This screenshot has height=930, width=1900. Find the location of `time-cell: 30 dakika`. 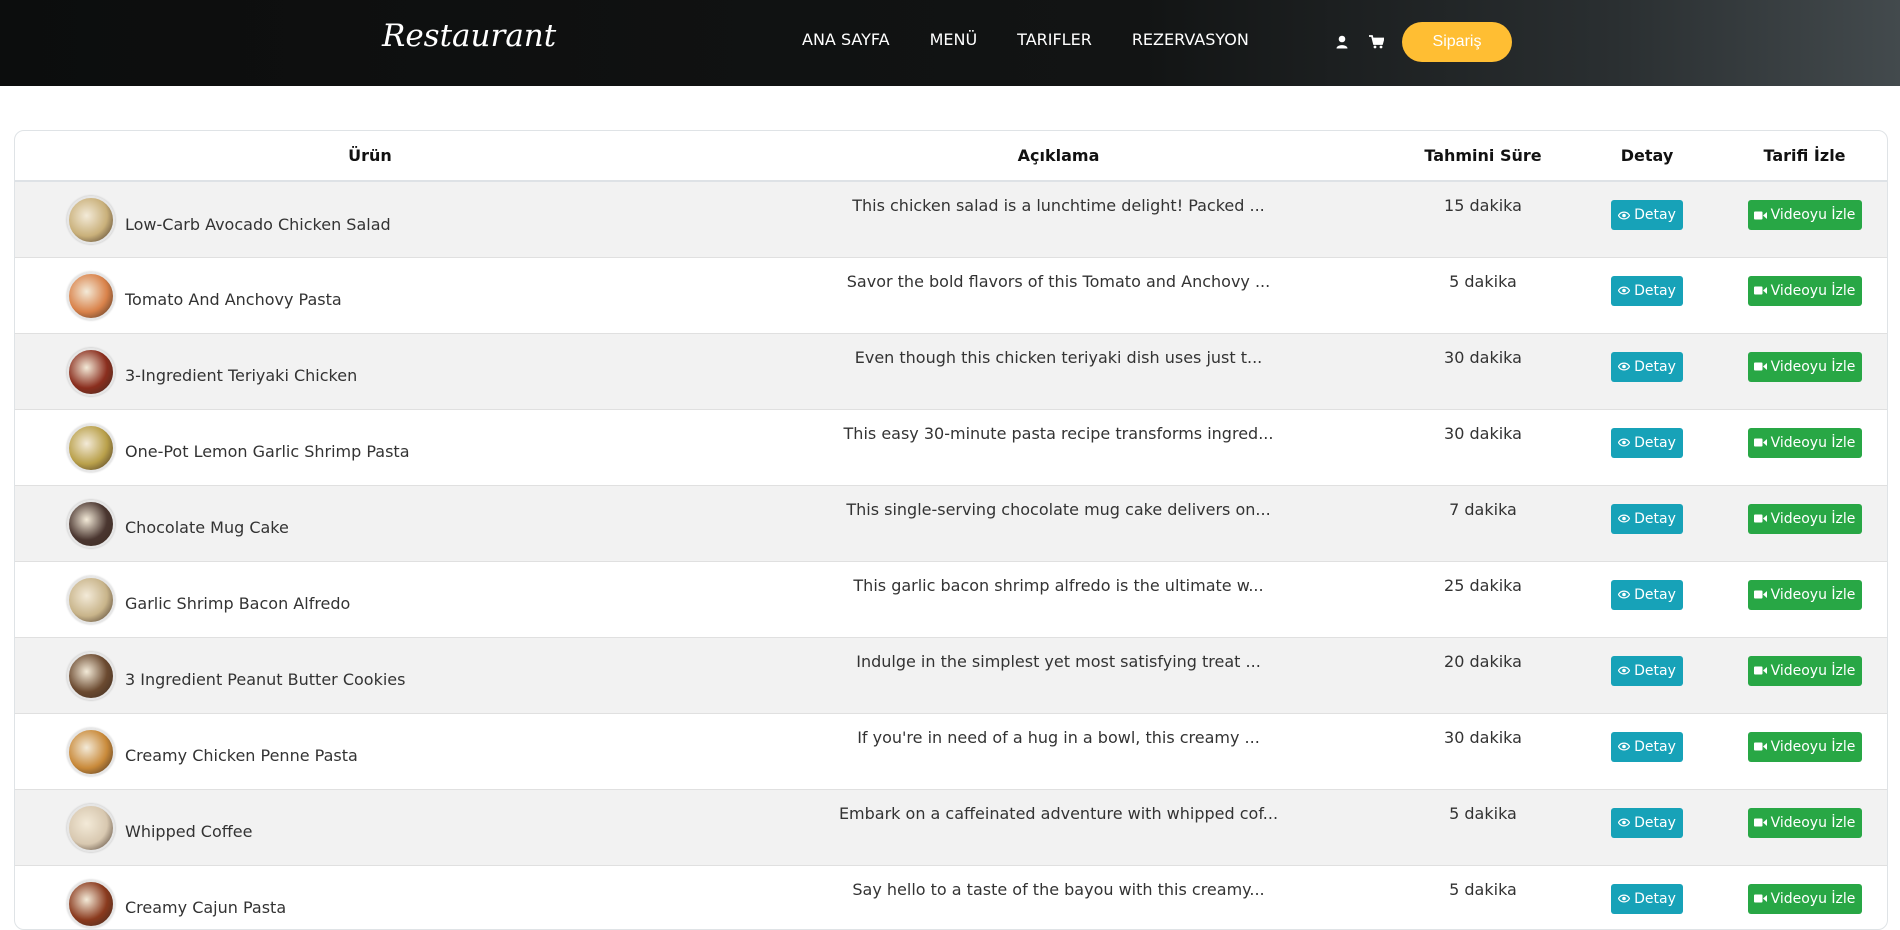

time-cell: 30 dakika is located at coordinates (1483, 446).